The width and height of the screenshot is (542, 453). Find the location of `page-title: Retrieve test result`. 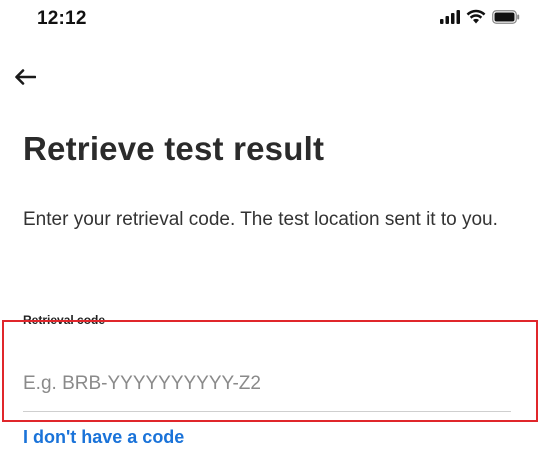

page-title: Retrieve test result is located at coordinates (174, 148).